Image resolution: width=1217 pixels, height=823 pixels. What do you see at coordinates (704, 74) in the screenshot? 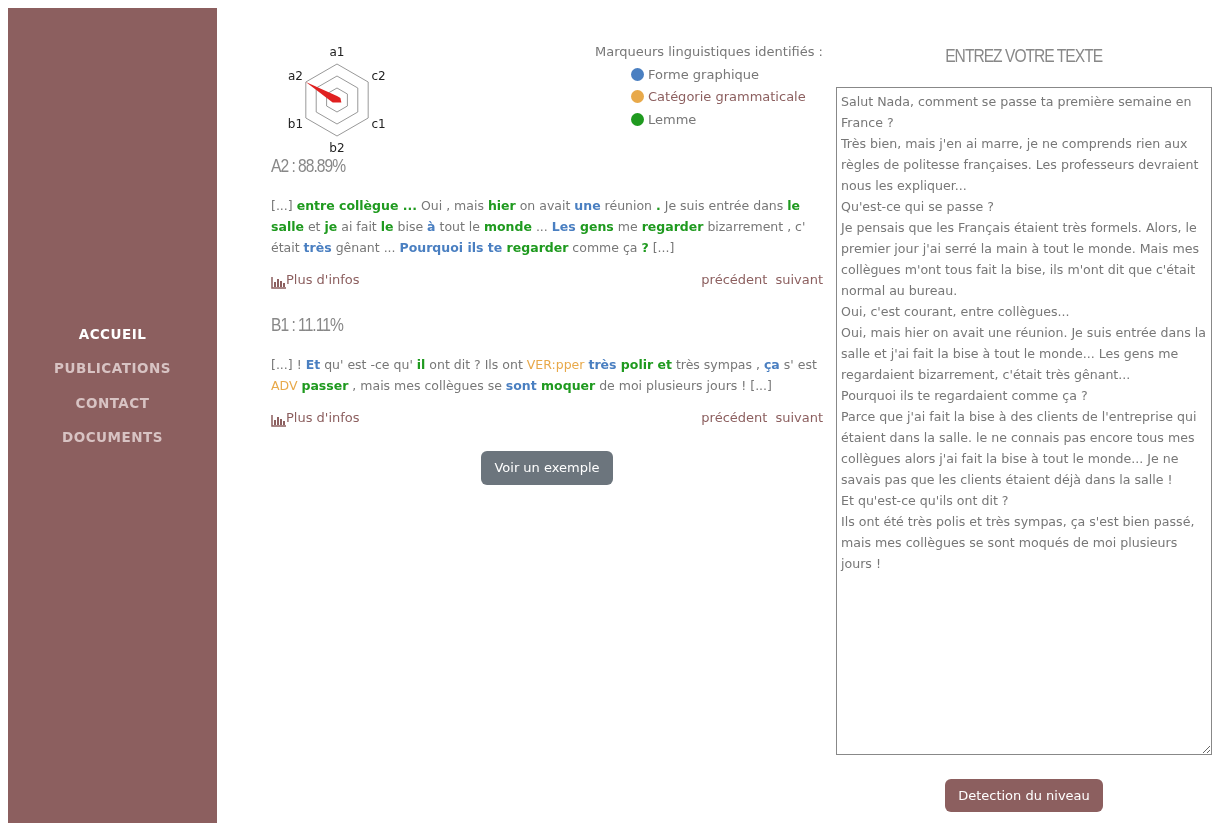
I see `legend-label: Forme graphique` at bounding box center [704, 74].